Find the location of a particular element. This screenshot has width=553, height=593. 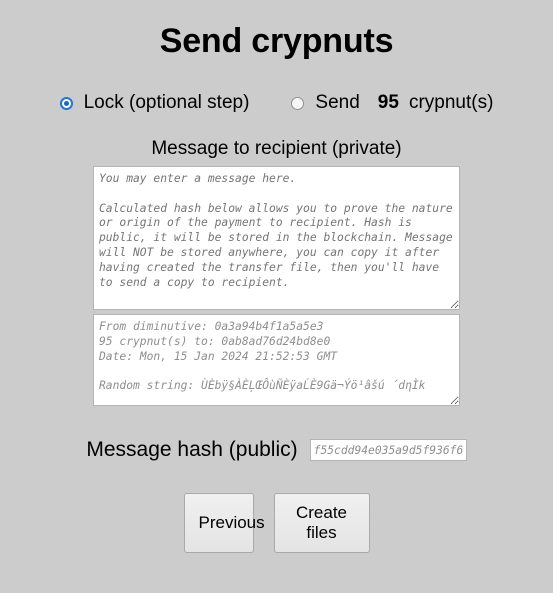

radio-option-send: Send is located at coordinates (325, 103).